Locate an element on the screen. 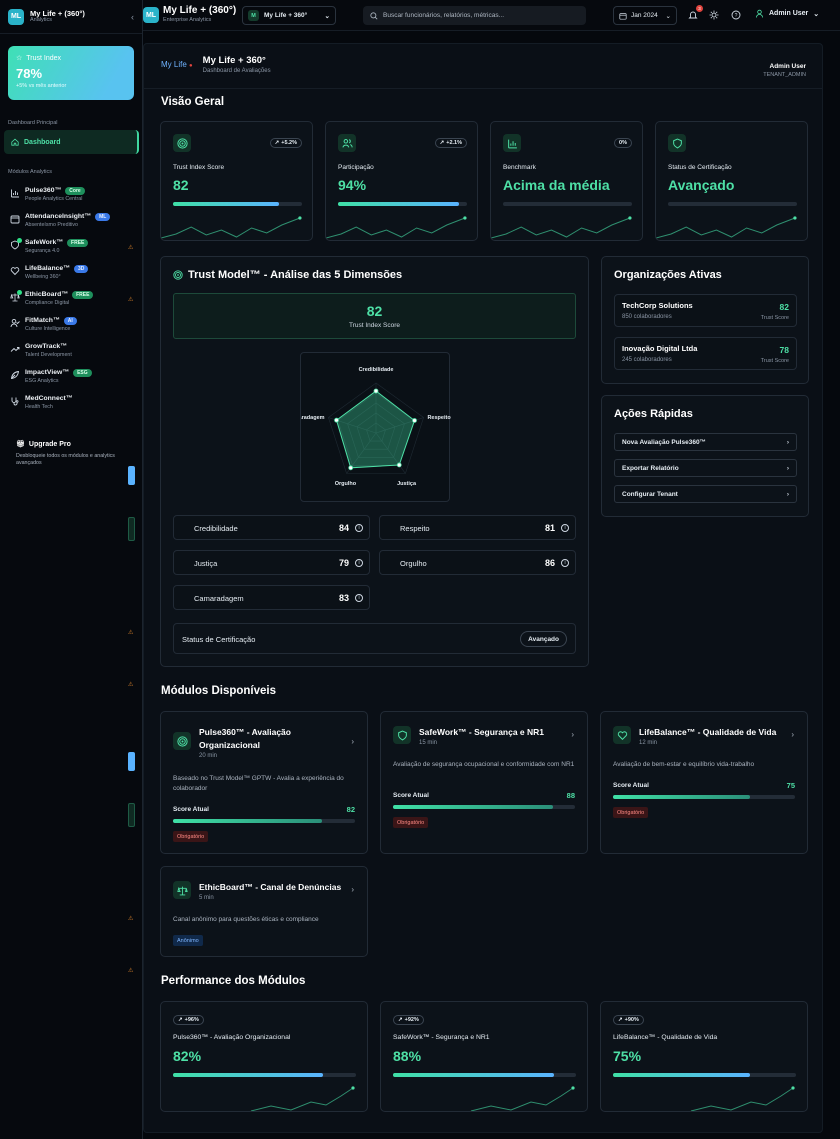 This screenshot has width=840, height=1139. user-icon is located at coordinates (759, 13).